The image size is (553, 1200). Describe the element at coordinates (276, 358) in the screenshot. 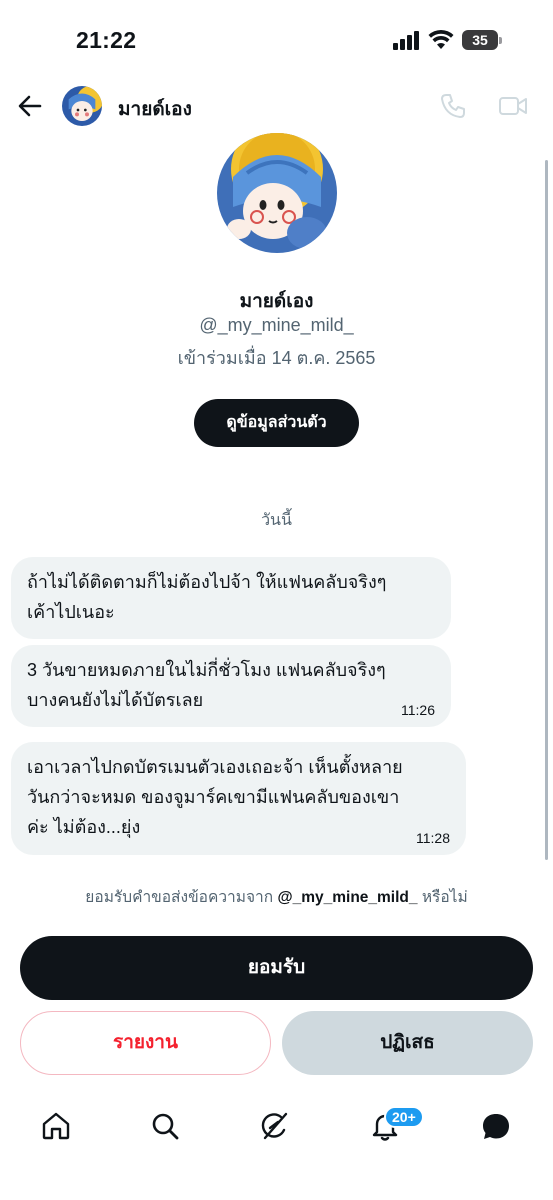

I see `profile-joined-date: เข้าร่วมเมื่อ 14 ต.ค. 2565` at that location.